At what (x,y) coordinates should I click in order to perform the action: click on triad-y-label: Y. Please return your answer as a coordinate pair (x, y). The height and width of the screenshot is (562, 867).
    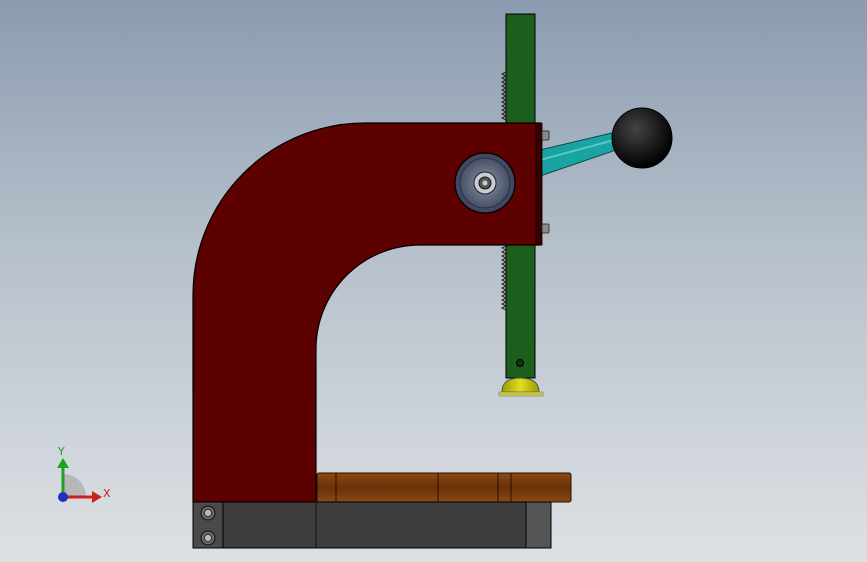
    Looking at the image, I should click on (61, 451).